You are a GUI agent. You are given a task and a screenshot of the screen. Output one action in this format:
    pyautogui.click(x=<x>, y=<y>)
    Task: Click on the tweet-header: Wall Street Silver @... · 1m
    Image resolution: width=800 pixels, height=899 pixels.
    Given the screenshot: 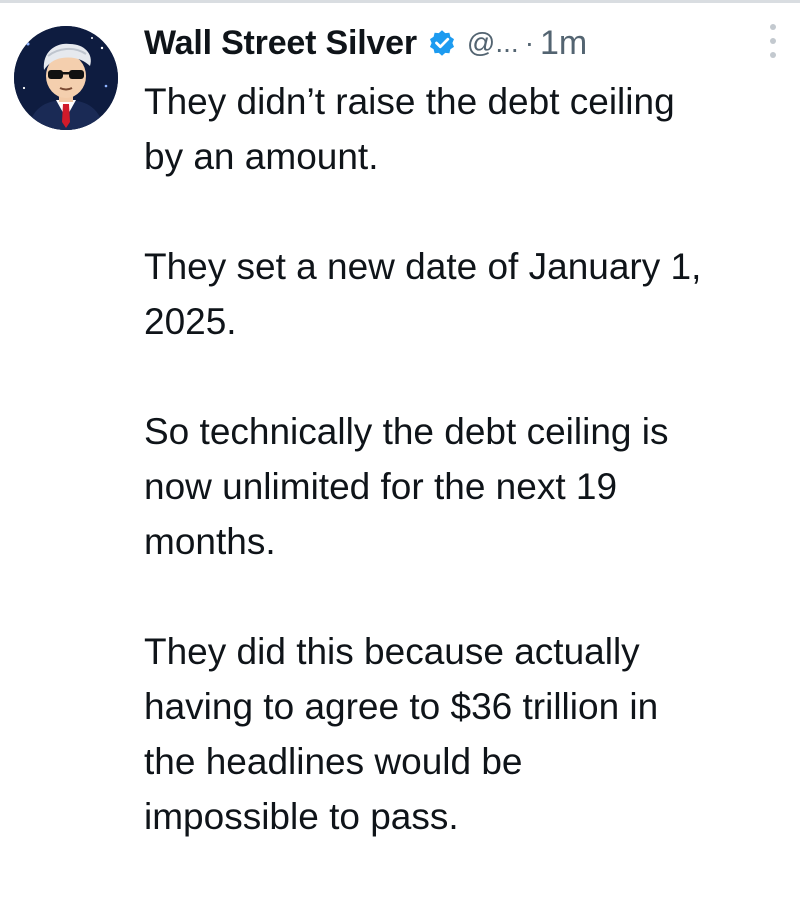 What is the action you would take?
    pyautogui.click(x=467, y=43)
    